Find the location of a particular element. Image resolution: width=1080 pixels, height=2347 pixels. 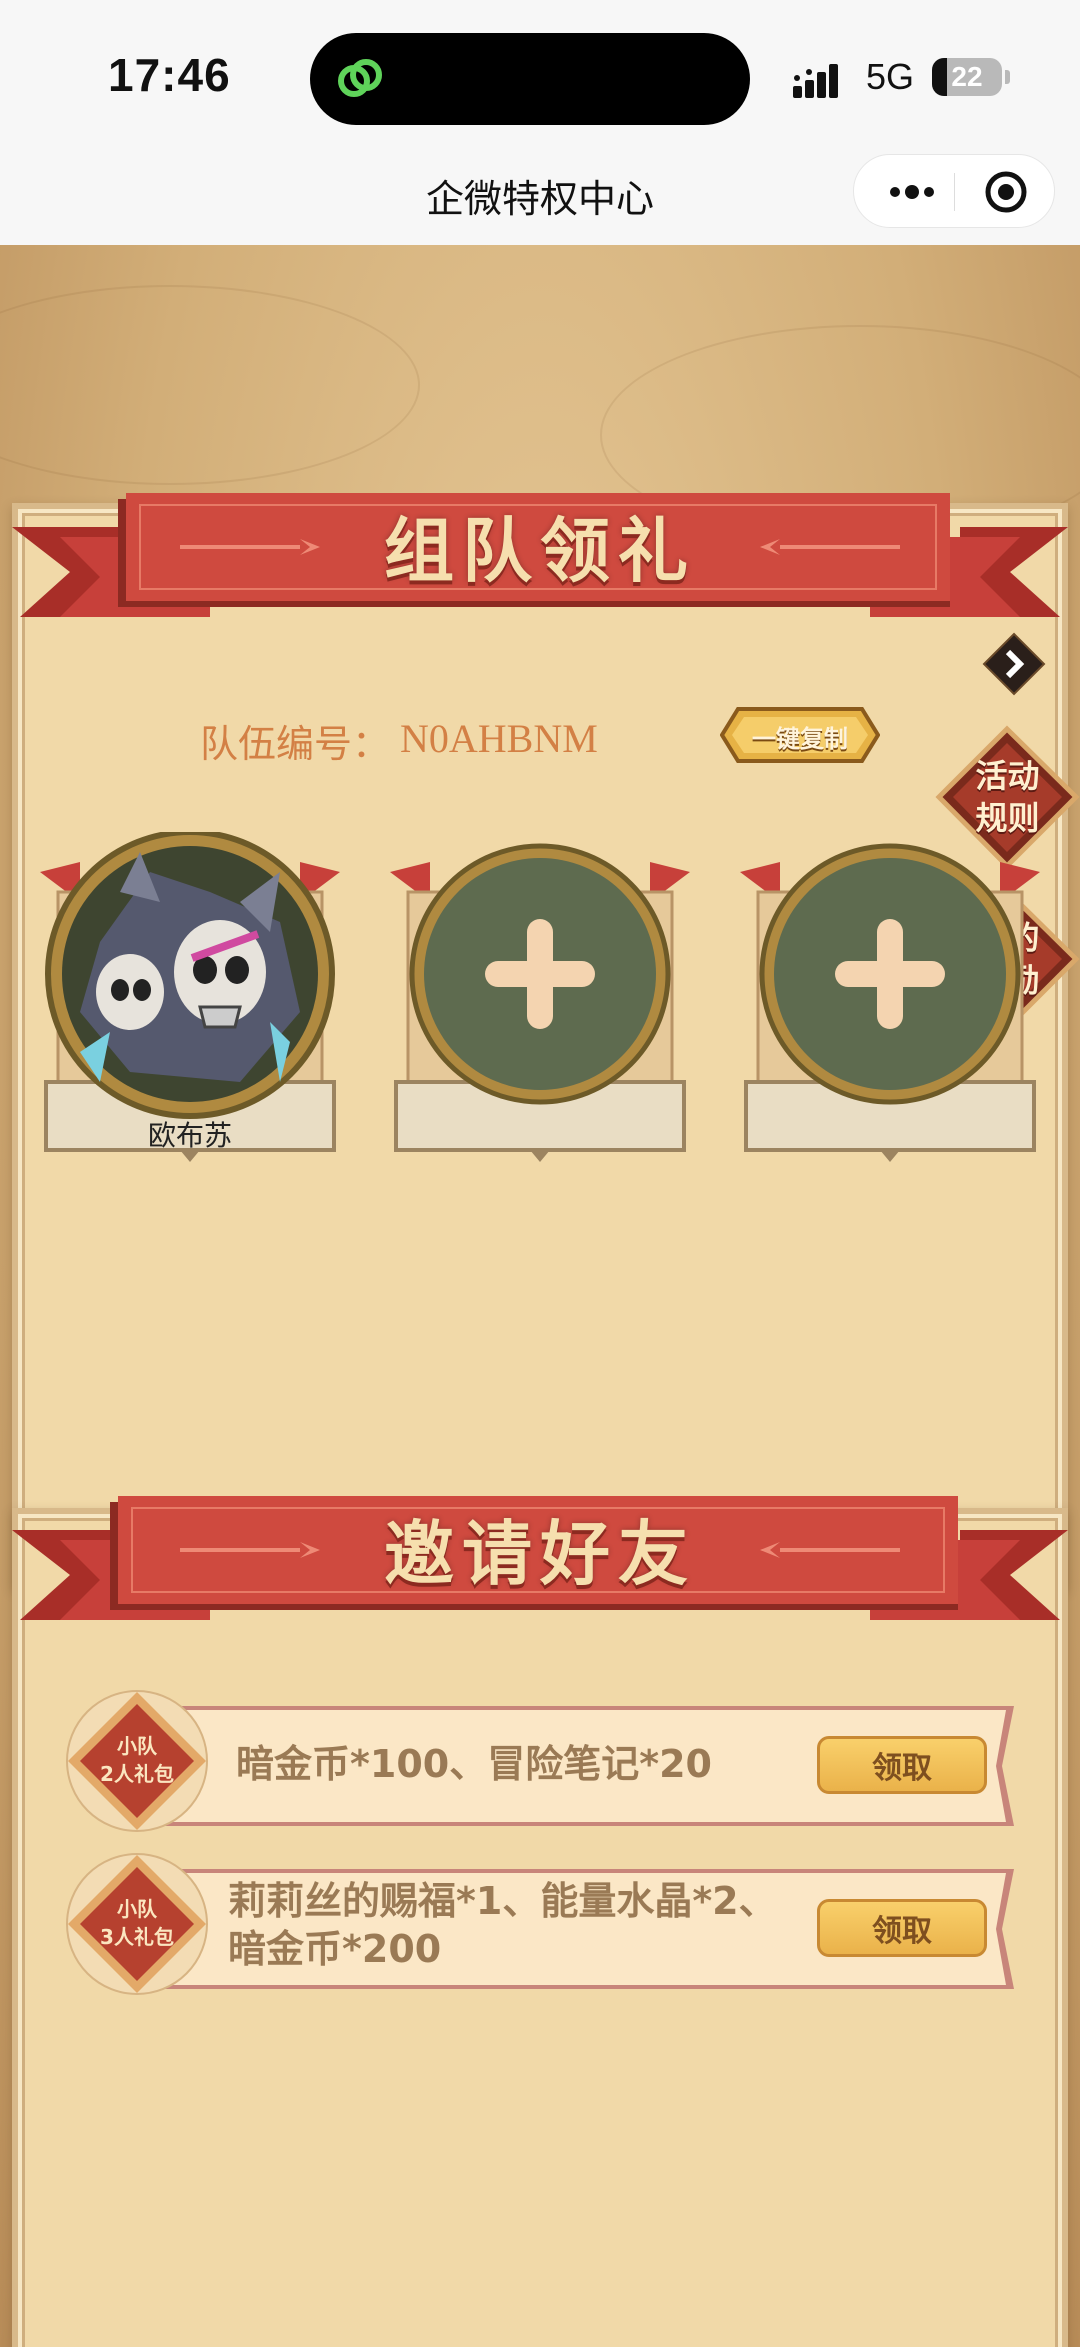

signal-icon is located at coordinates (815, 81).